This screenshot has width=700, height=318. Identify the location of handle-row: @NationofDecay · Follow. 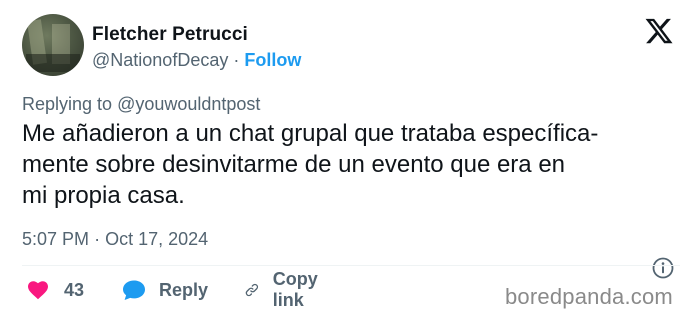
(196, 60).